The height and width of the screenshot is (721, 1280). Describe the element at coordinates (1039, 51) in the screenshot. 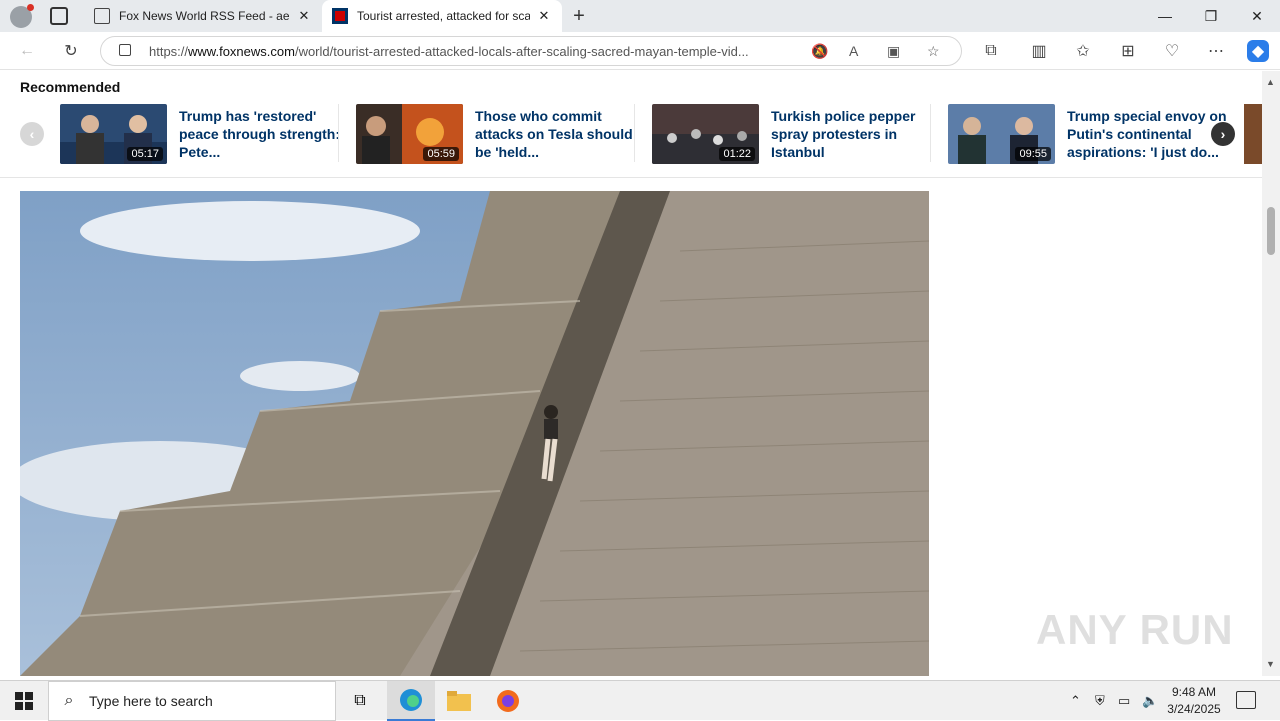

I see `split-screen-icon: ▥` at that location.